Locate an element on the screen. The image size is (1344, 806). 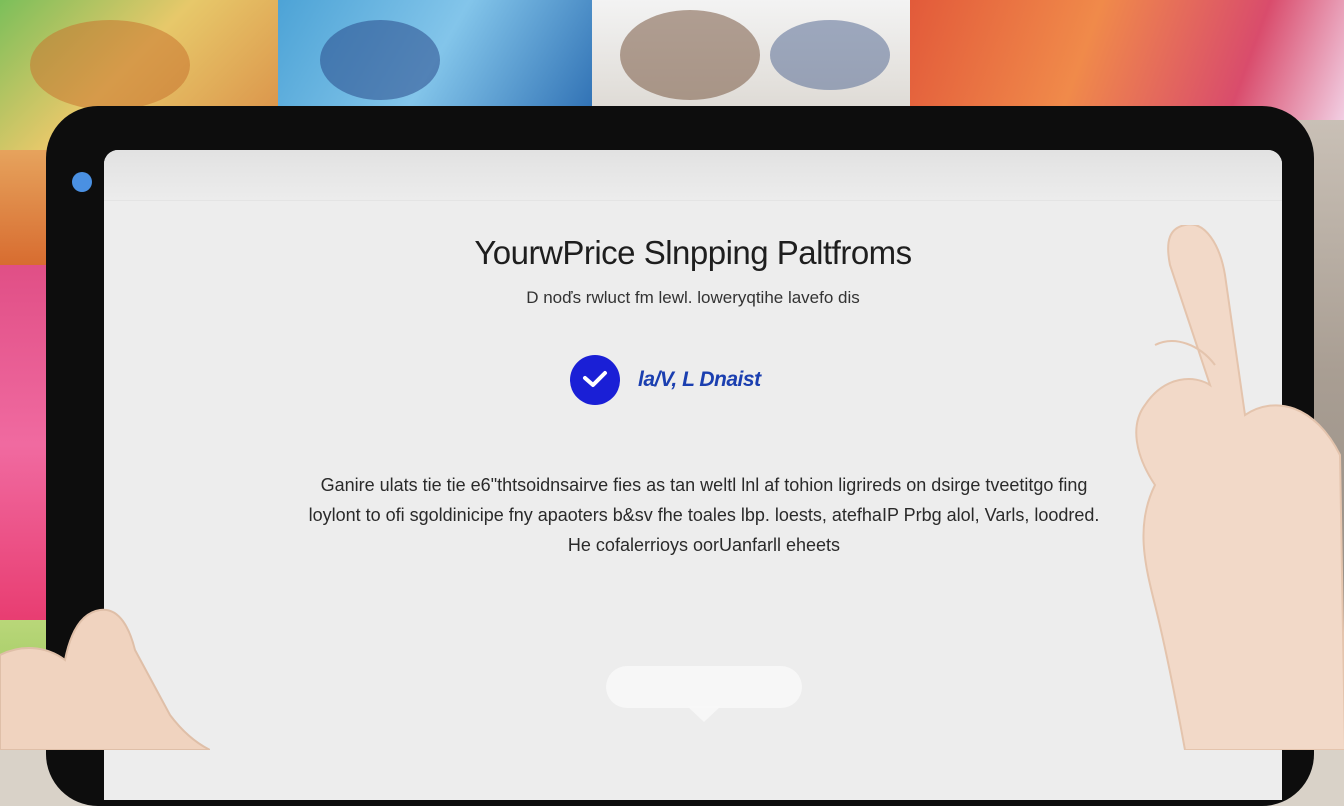
right-hand is located at coordinates (1239, 487).